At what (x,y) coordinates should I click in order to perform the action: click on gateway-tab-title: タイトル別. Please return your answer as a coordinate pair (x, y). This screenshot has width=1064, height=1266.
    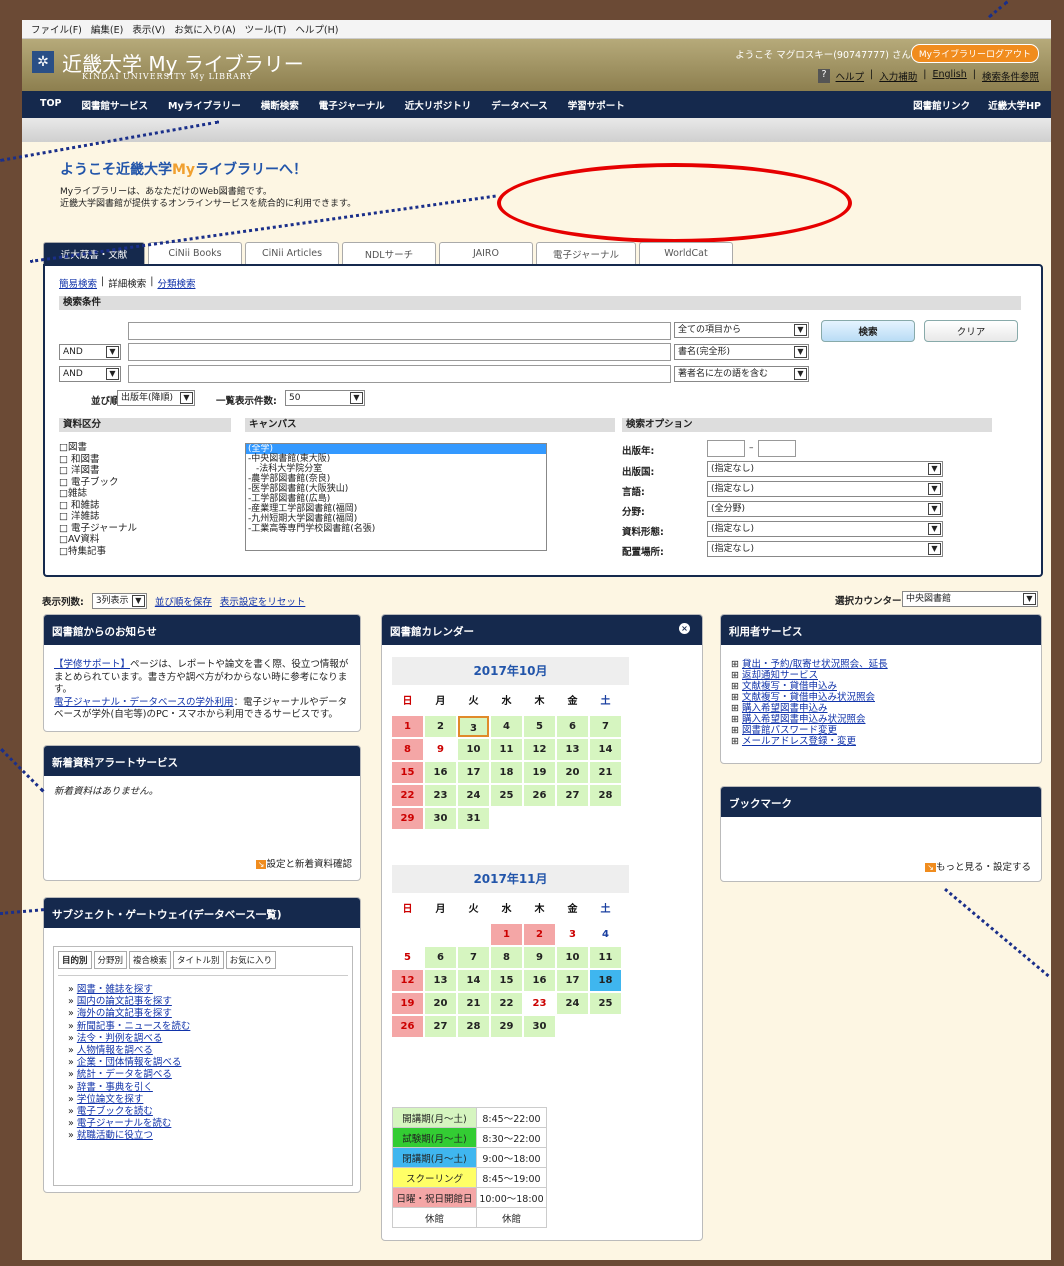
    Looking at the image, I should click on (198, 960).